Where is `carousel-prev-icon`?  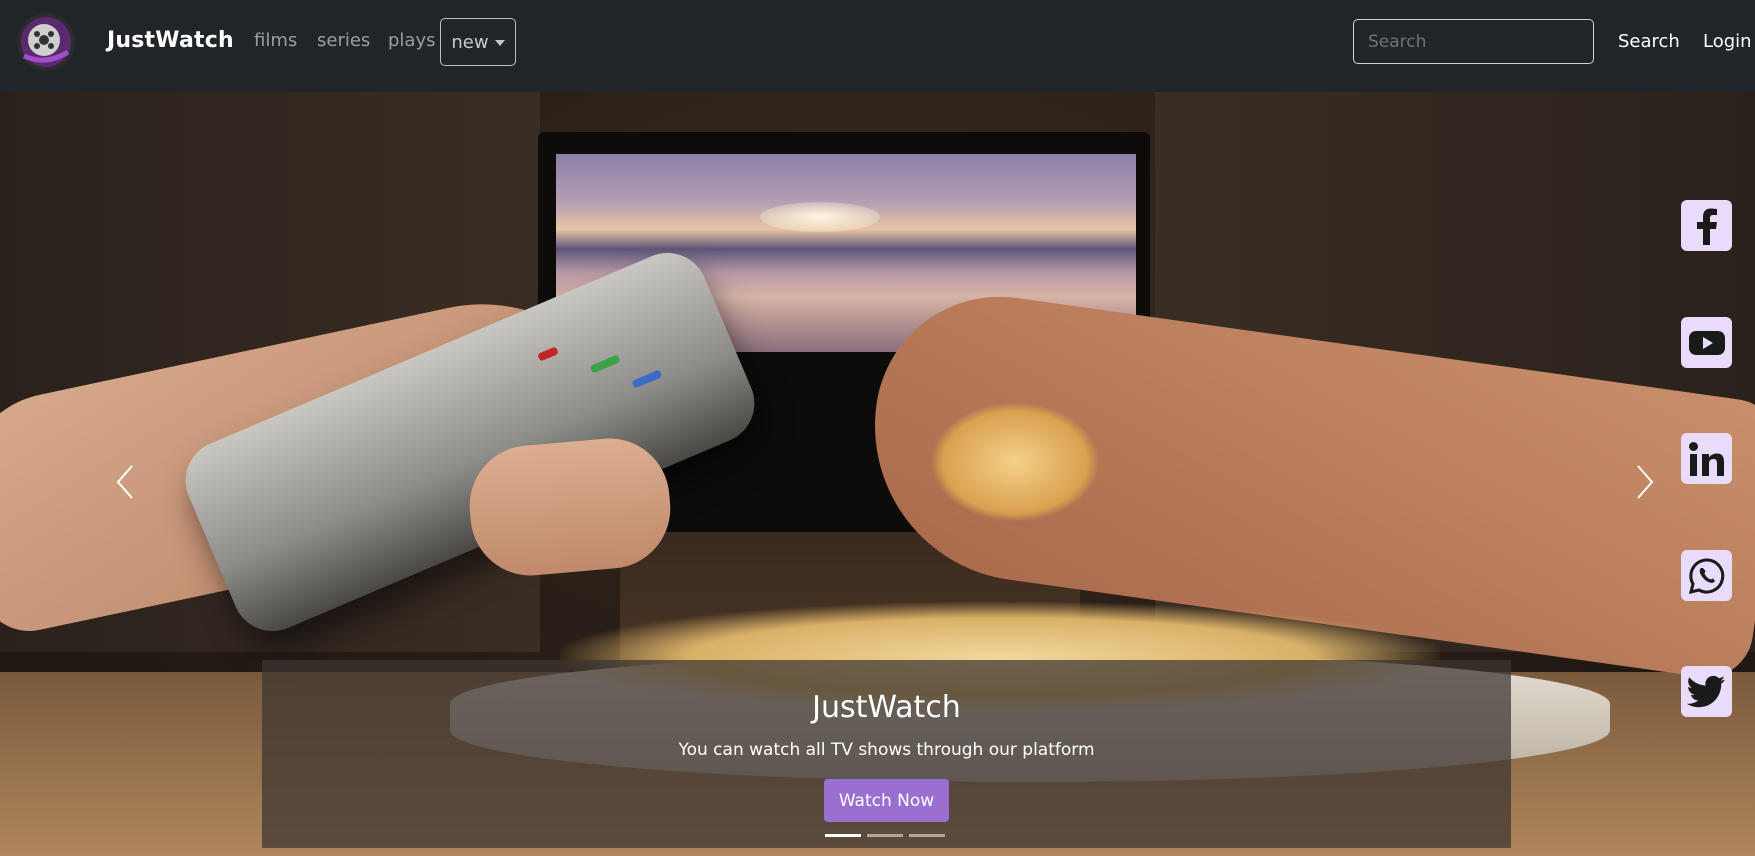 carousel-prev-icon is located at coordinates (126, 482).